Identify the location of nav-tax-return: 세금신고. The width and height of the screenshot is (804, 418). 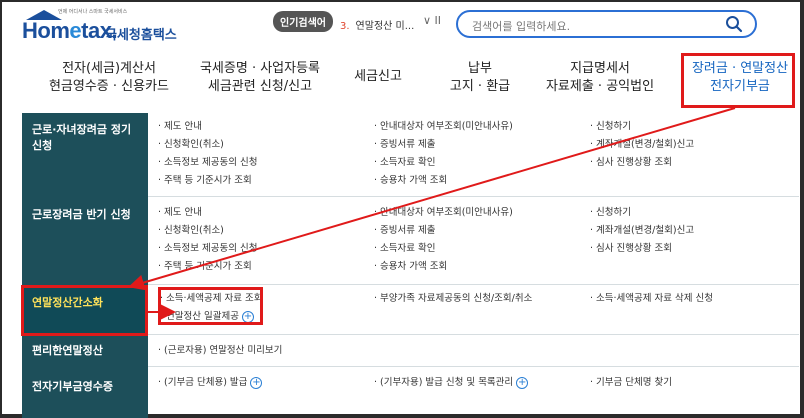
(378, 77).